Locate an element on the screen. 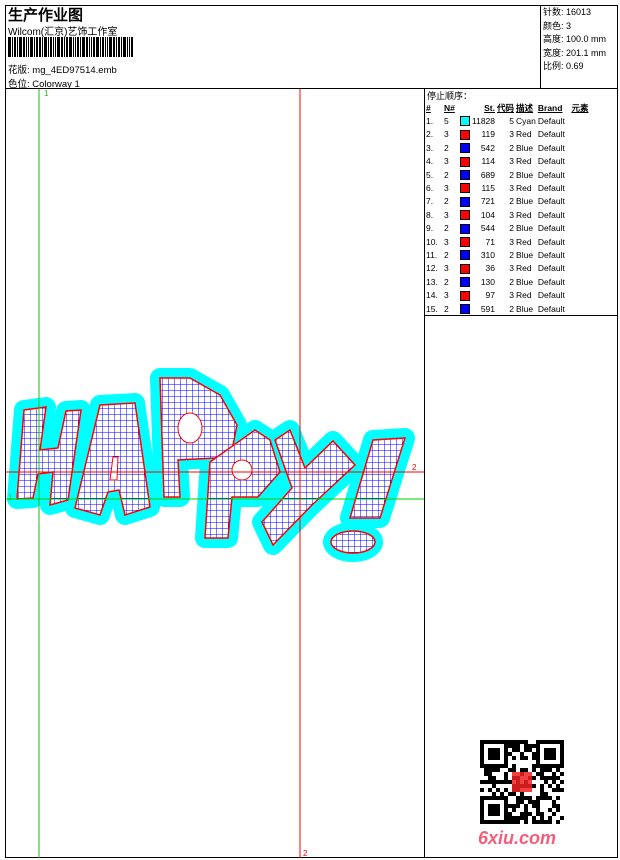 This screenshot has width=620, height=860. stitches: 115 is located at coordinates (488, 188).